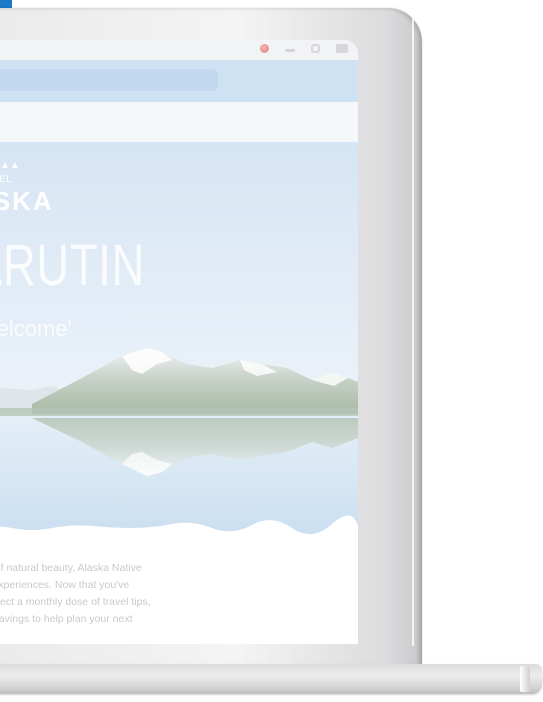 Image resolution: width=543 pixels, height=702 pixels. Describe the element at coordinates (264, 48) in the screenshot. I see `extension-icon` at that location.